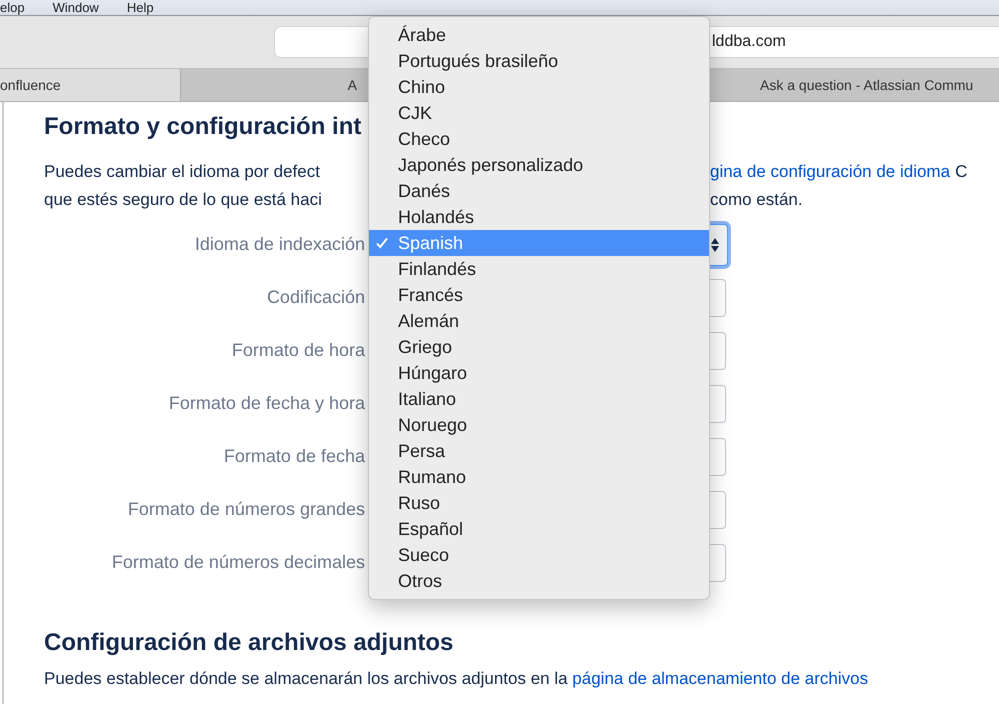  I want to click on paragraph-text: Puedes establecer dónde se almacenarán los archivos adjuntos en la página de almacenamiento de archivos, so click(456, 679).